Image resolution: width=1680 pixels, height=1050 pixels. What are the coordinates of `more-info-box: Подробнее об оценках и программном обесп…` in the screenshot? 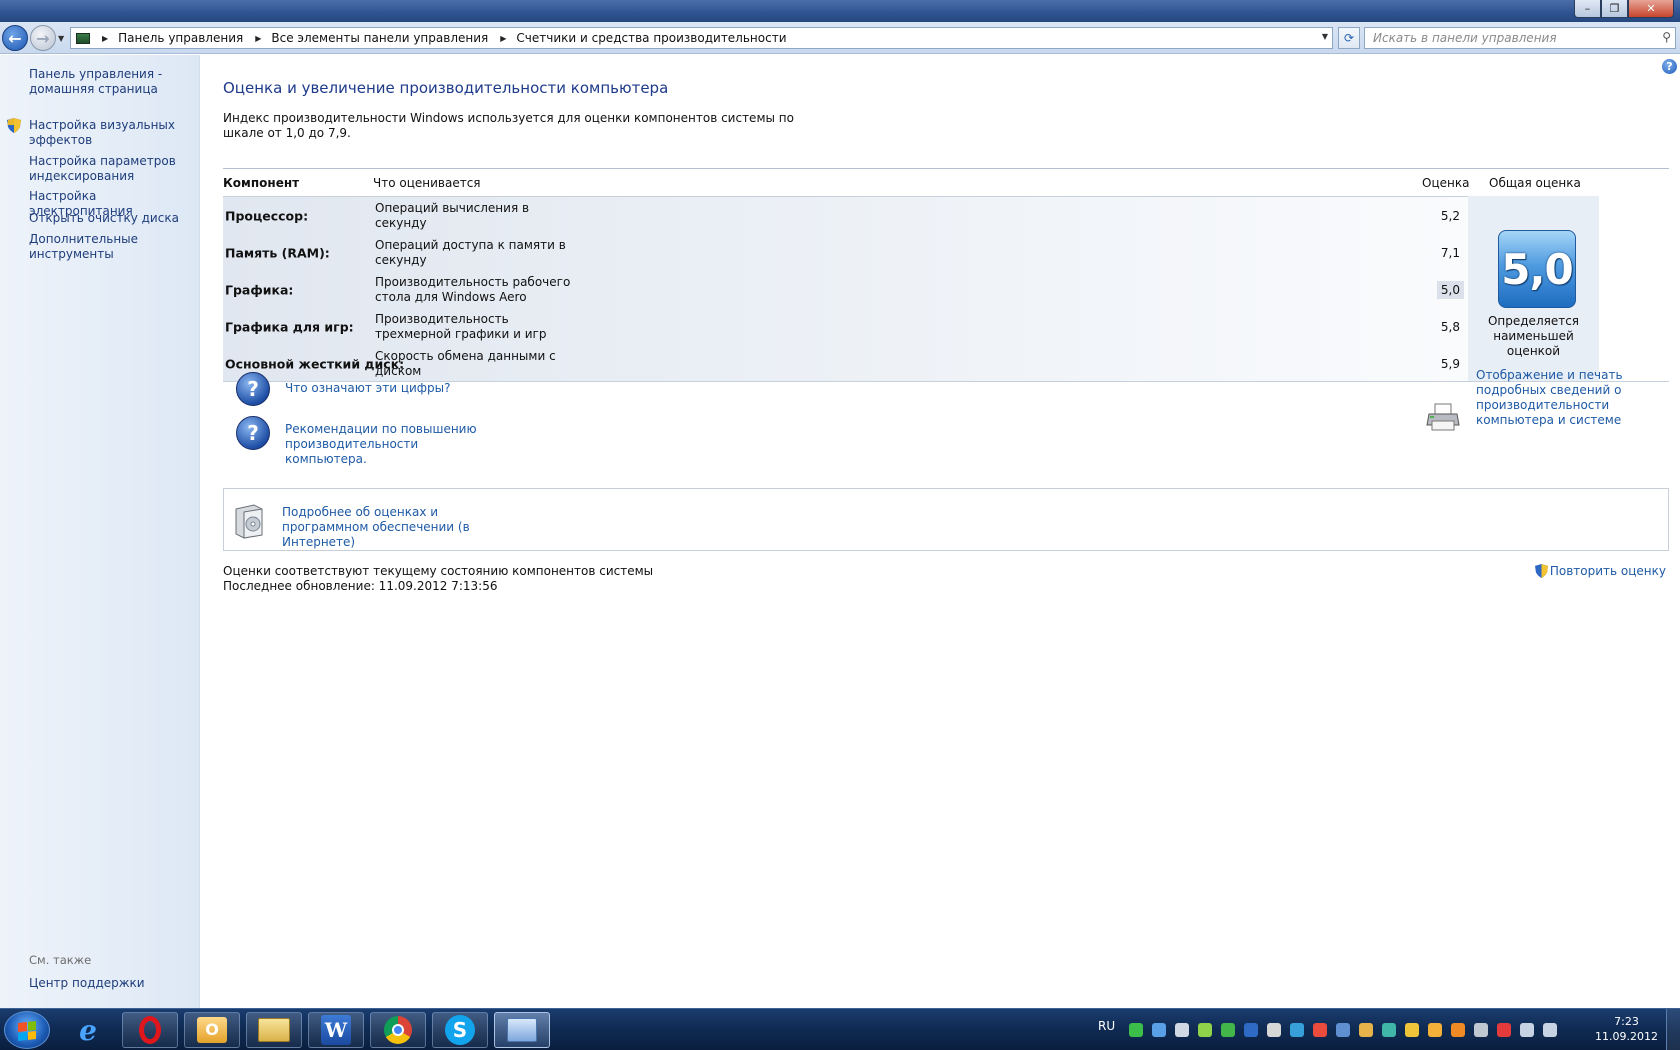 It's located at (946, 519).